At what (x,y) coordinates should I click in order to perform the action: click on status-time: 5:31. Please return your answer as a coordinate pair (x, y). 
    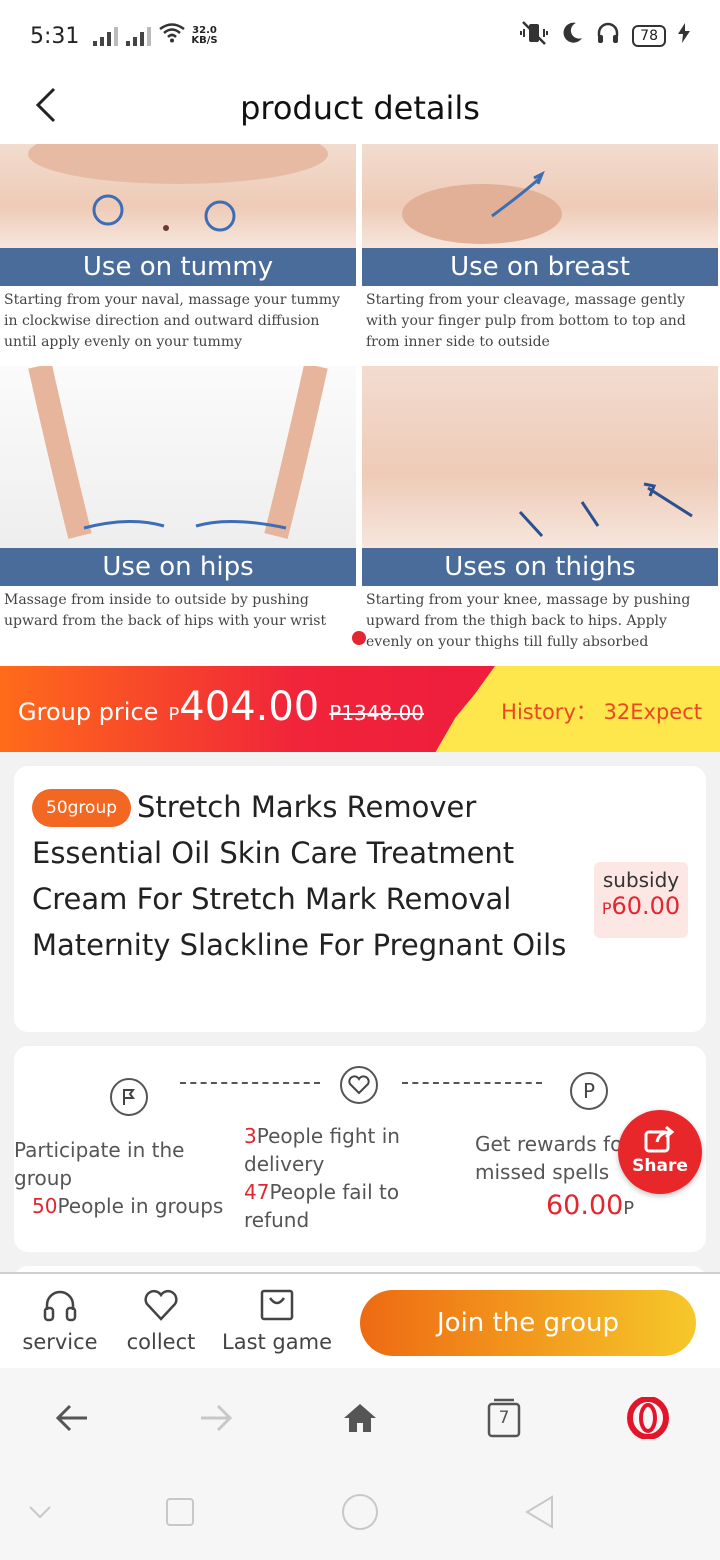
    Looking at the image, I should click on (55, 36).